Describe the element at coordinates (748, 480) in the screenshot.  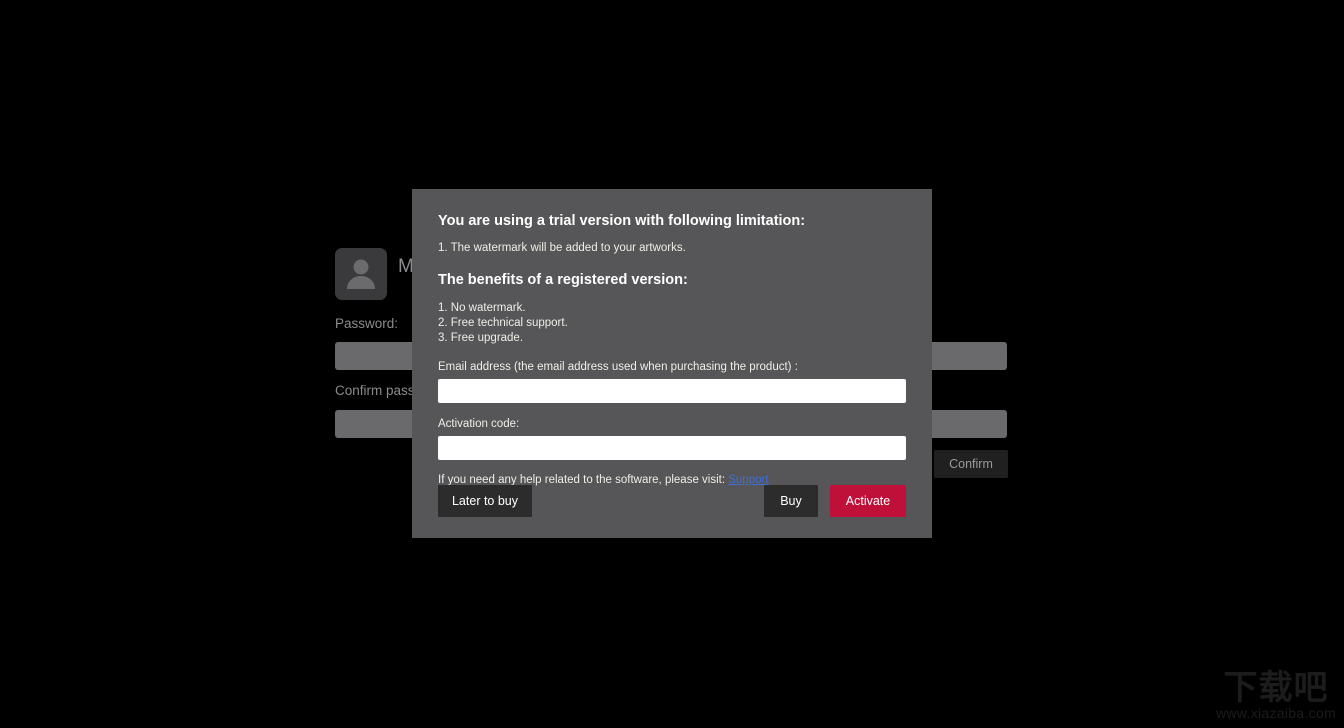
I see `support-link: Support` at that location.